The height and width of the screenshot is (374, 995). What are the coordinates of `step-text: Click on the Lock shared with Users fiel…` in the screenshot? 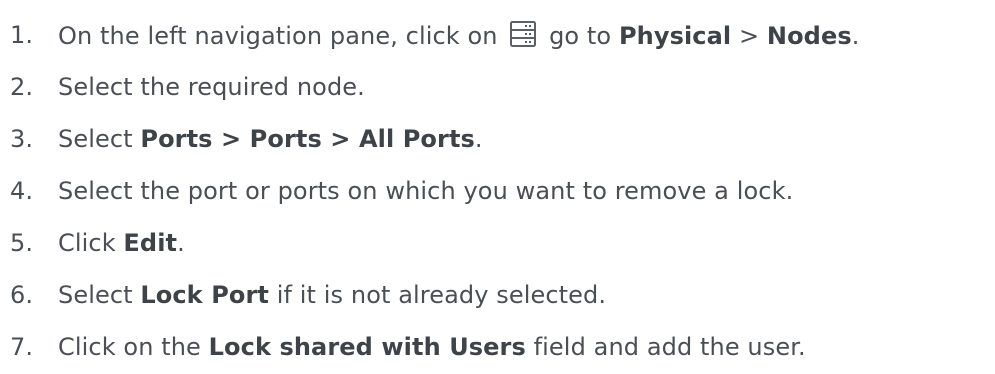 It's located at (432, 347).